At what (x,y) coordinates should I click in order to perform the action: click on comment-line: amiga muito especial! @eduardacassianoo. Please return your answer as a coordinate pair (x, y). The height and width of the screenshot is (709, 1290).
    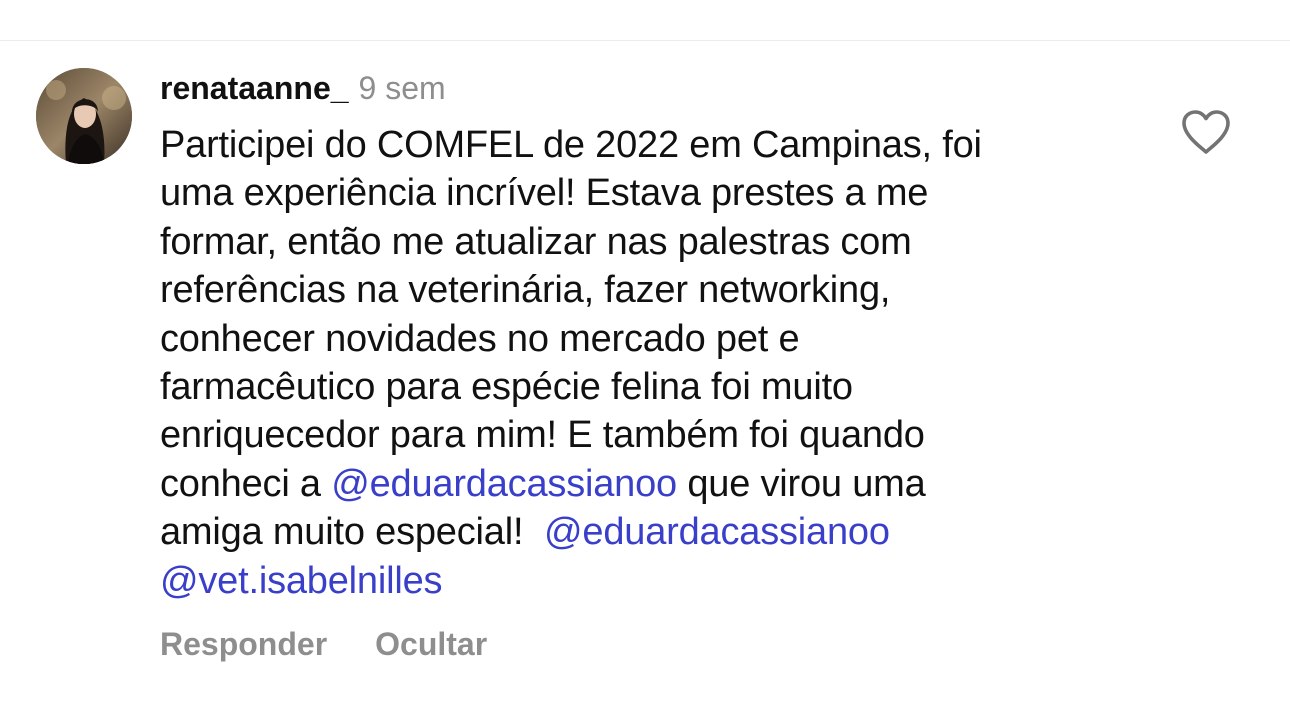
    Looking at the image, I should click on (650, 532).